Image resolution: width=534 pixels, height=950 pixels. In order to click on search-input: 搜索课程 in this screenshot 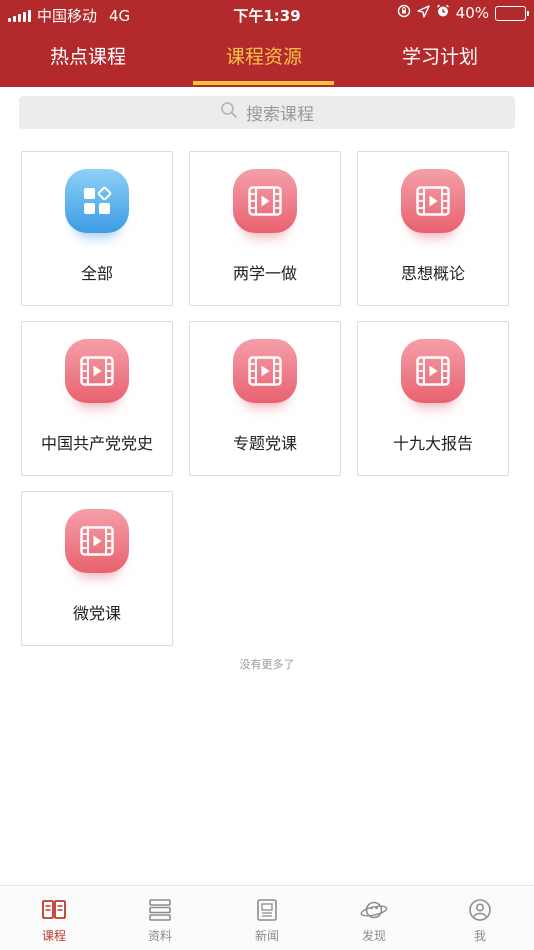, I will do `click(267, 112)`.